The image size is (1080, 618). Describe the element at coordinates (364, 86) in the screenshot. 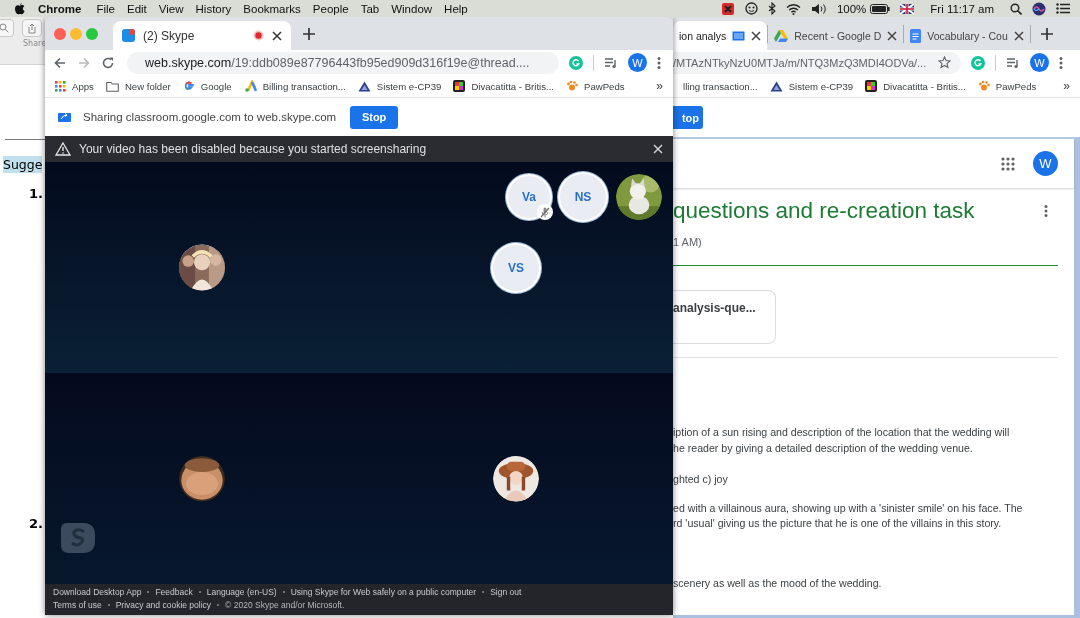

I see `triangle-icon` at that location.